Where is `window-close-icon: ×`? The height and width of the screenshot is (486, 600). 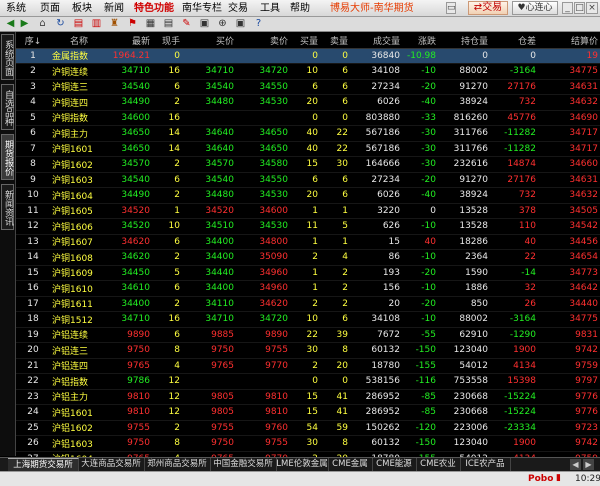 window-close-icon: × is located at coordinates (592, 8).